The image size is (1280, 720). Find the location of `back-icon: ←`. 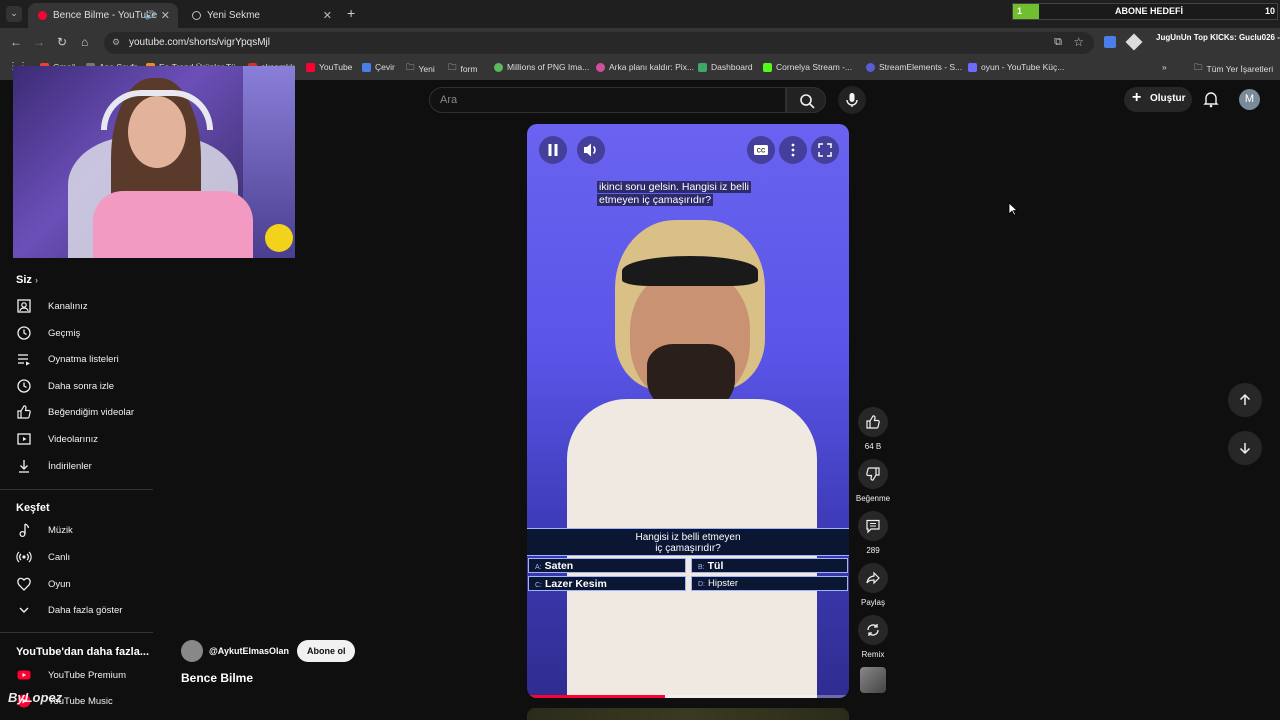

back-icon: ← is located at coordinates (16, 42).